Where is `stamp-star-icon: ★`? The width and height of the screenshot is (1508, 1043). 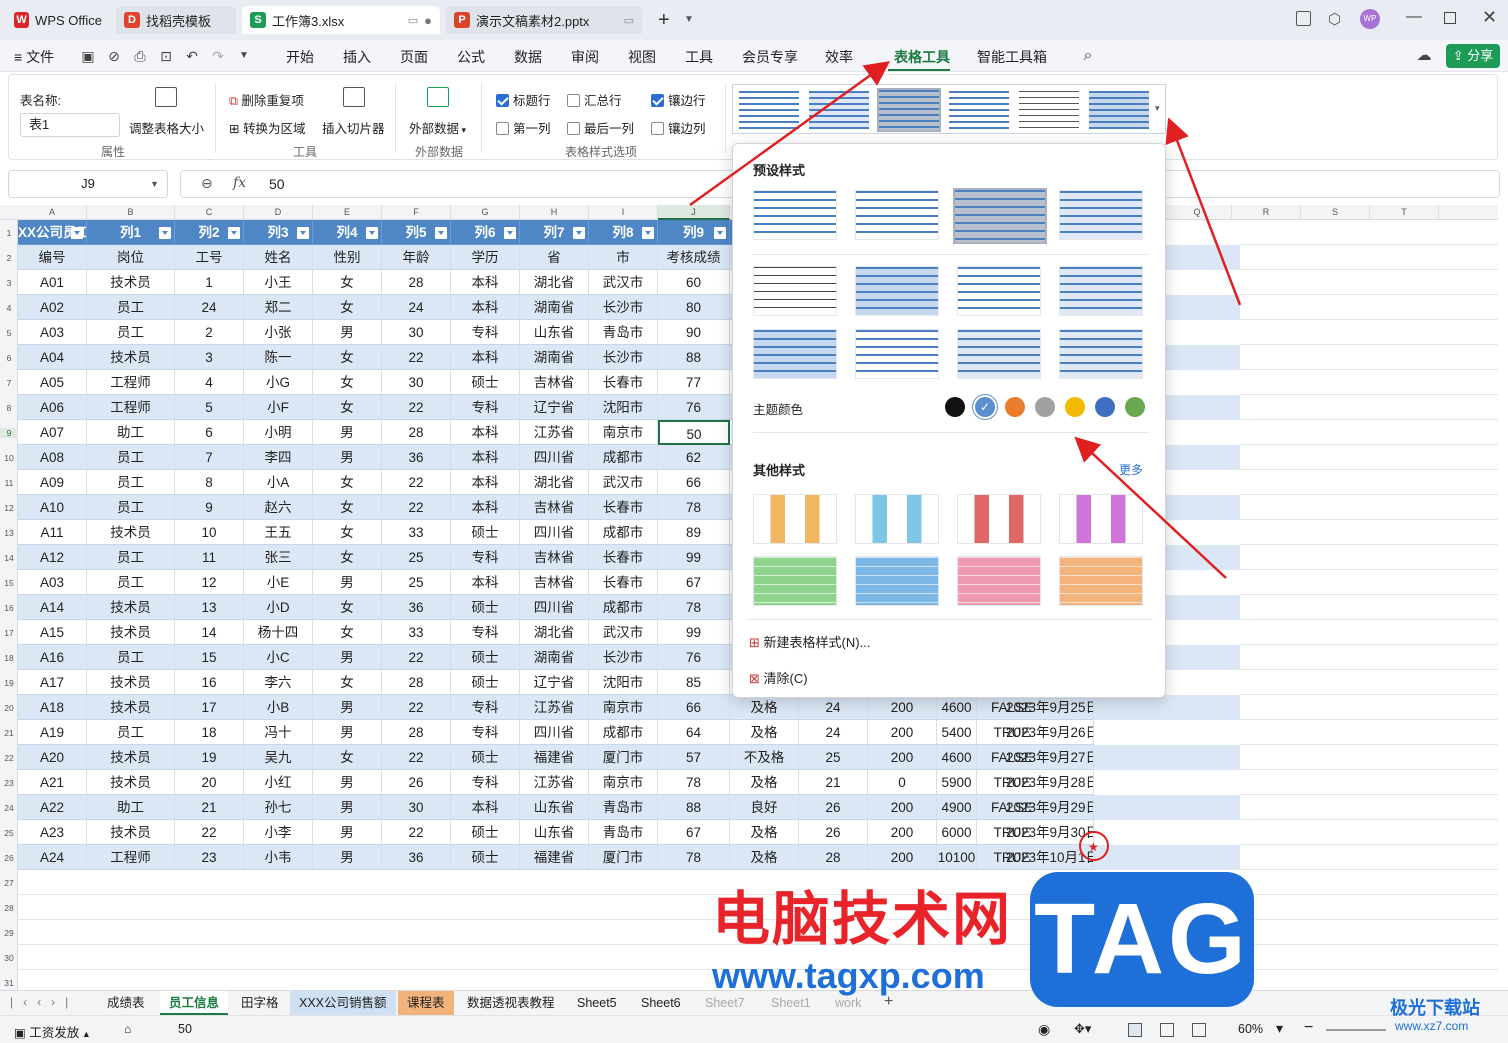
stamp-star-icon: ★ is located at coordinates (1093, 847).